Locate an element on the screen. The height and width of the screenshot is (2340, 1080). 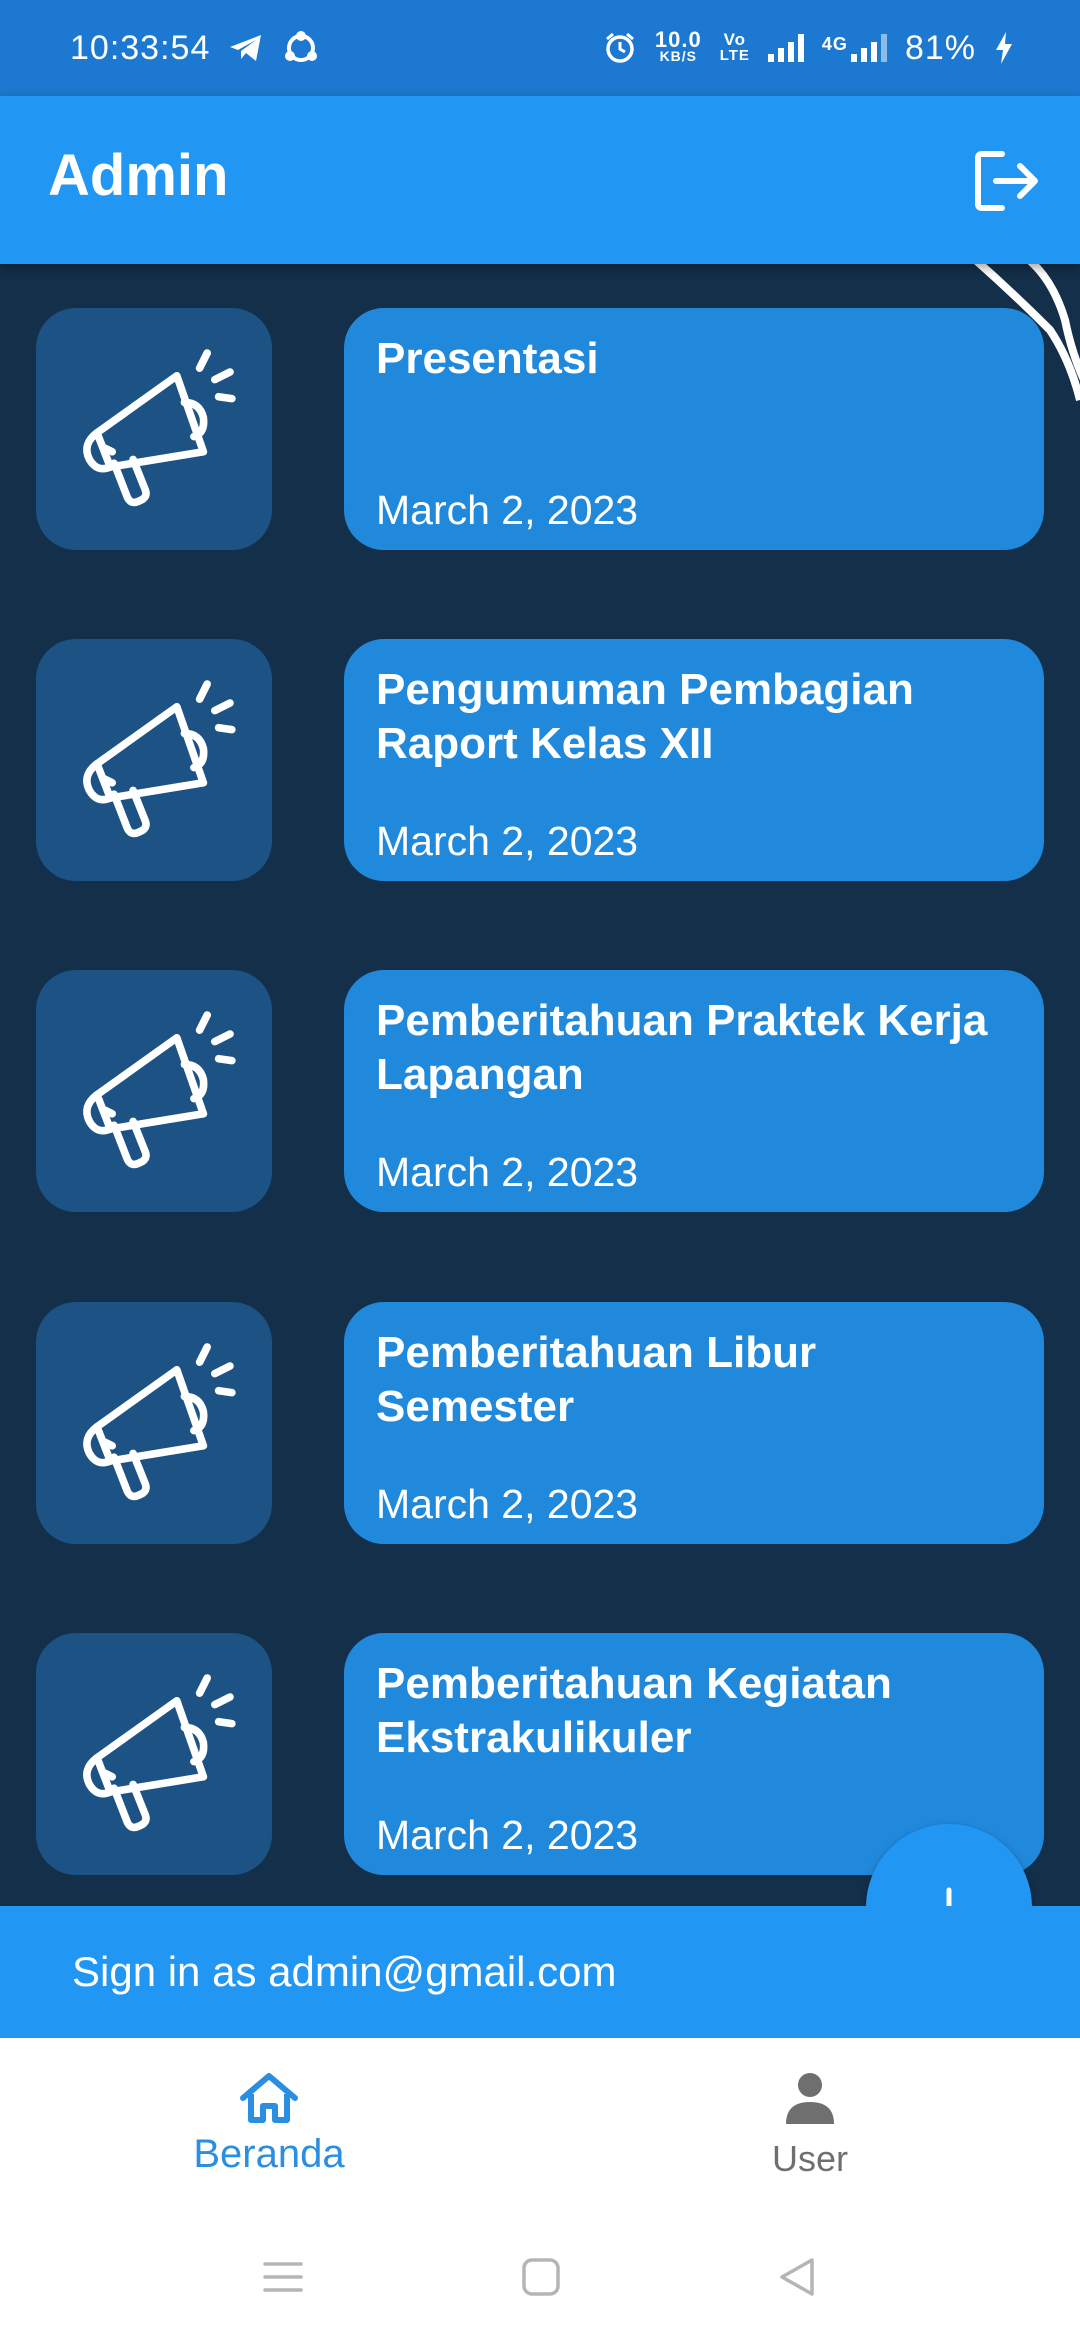
net-speed: 10.0 KB/S is located at coordinates (678, 46).